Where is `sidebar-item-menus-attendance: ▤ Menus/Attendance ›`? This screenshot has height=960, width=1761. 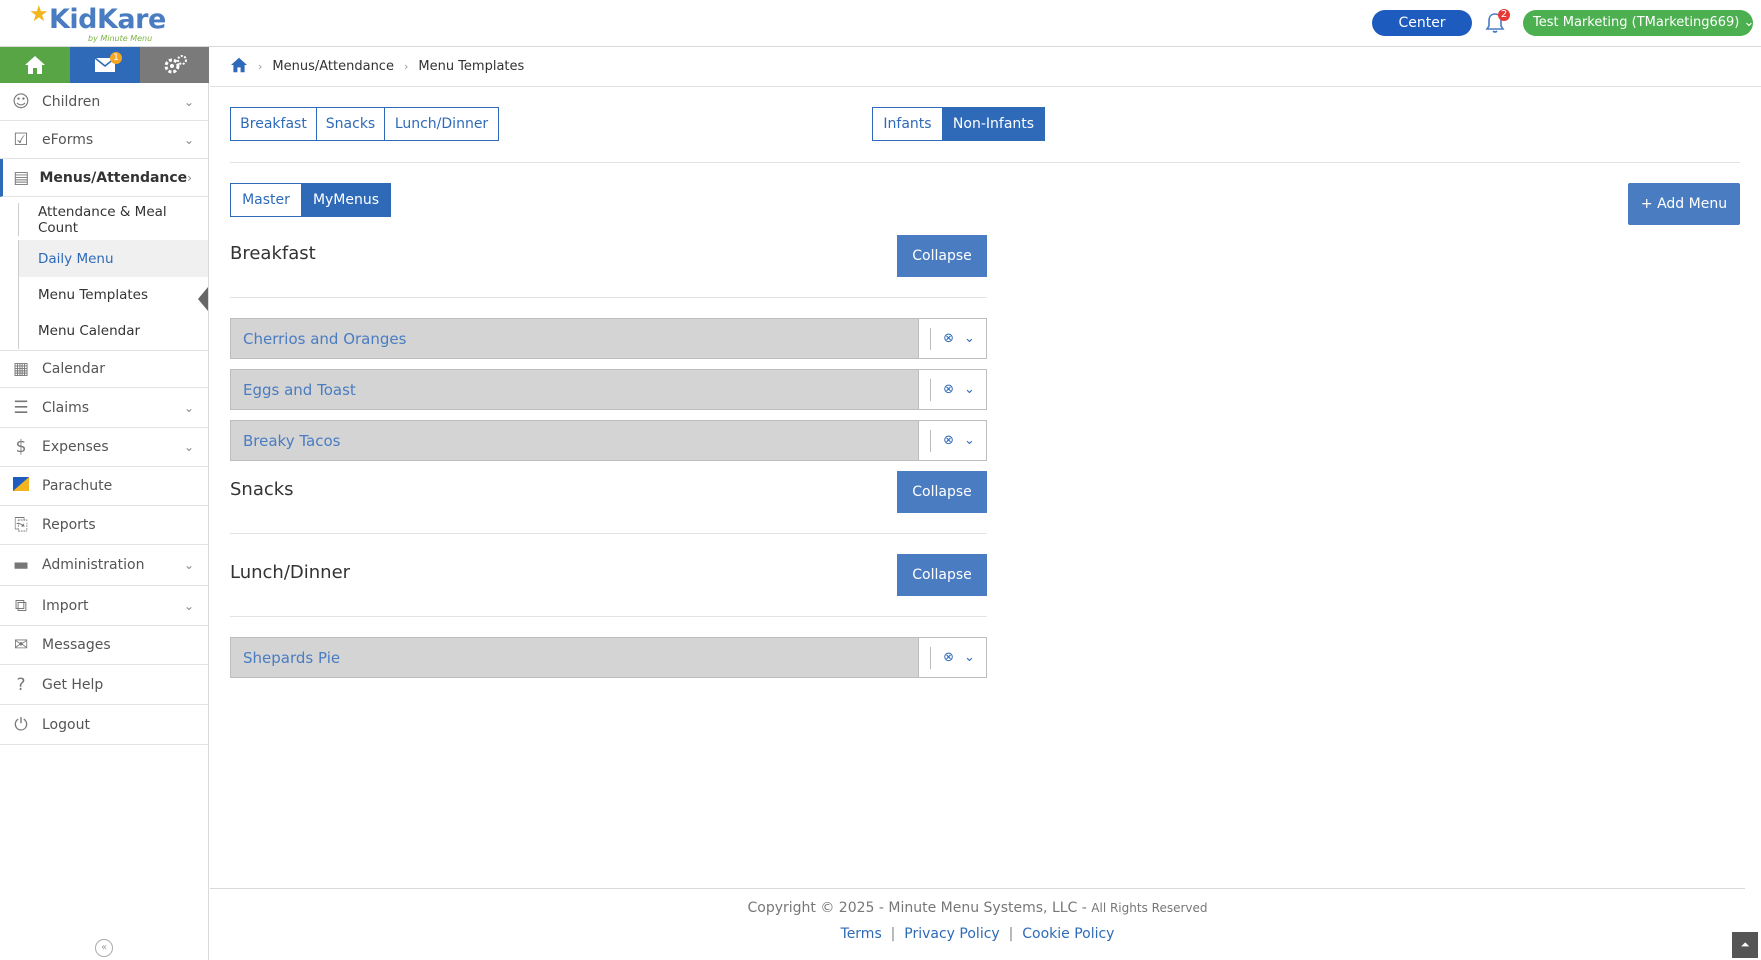 sidebar-item-menus-attendance: ▤ Menus/Attendance › is located at coordinates (104, 178).